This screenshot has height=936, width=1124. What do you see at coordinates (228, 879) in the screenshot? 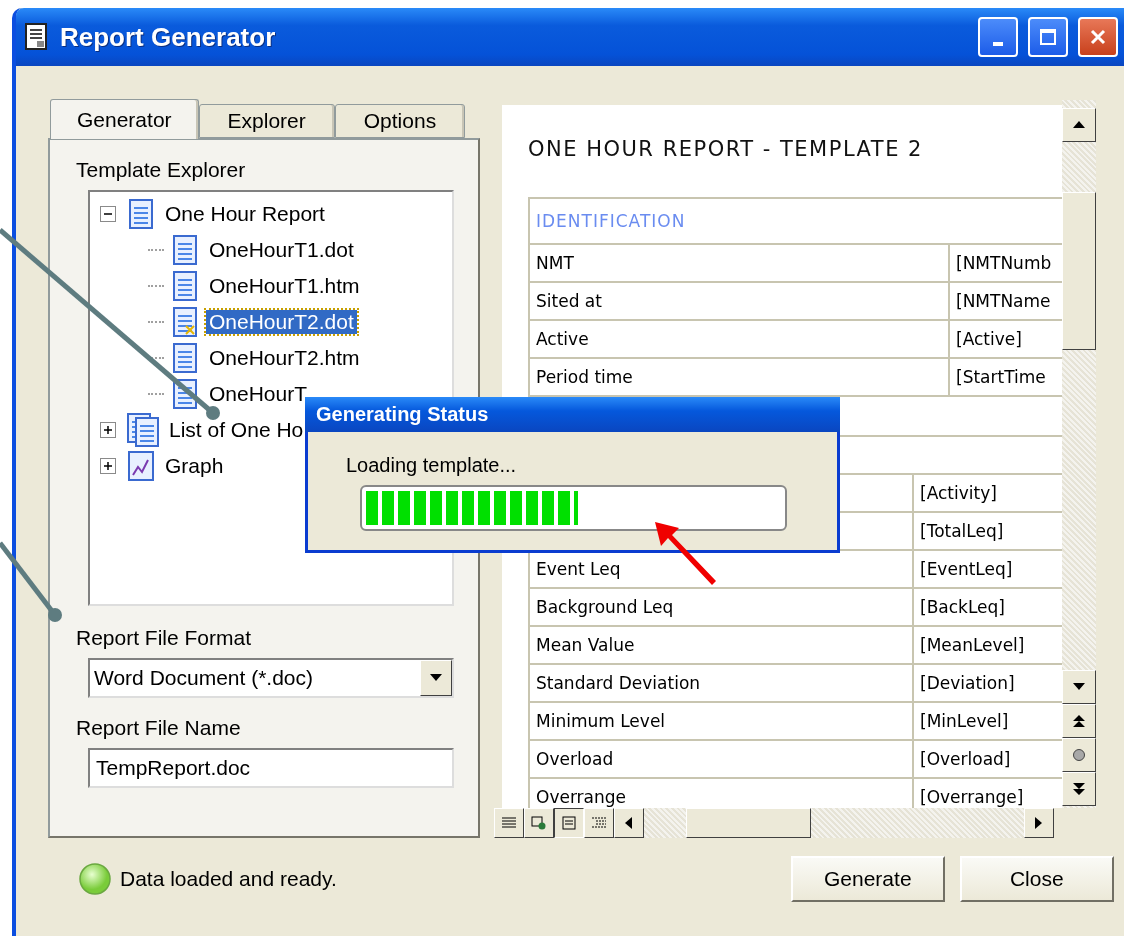
I see `status-text: Data loaded and ready.` at bounding box center [228, 879].